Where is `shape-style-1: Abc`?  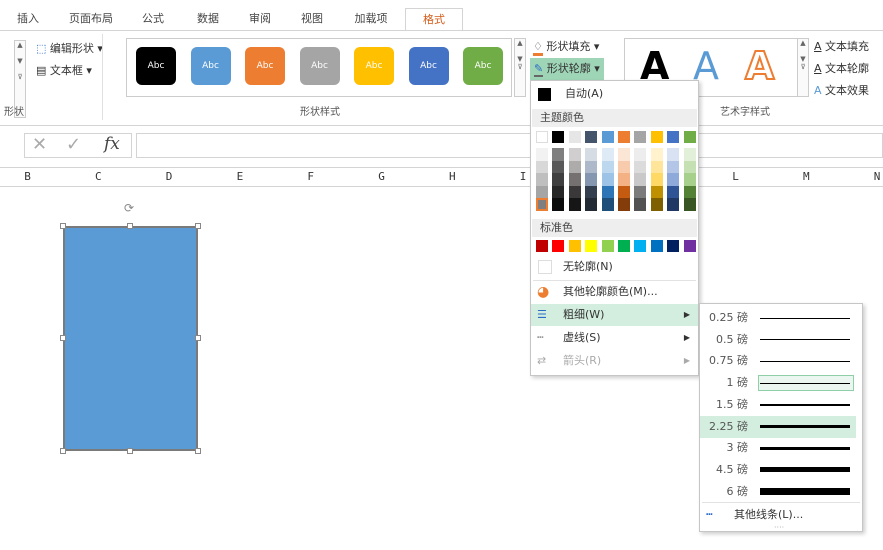
shape-style-1: Abc is located at coordinates (210, 66).